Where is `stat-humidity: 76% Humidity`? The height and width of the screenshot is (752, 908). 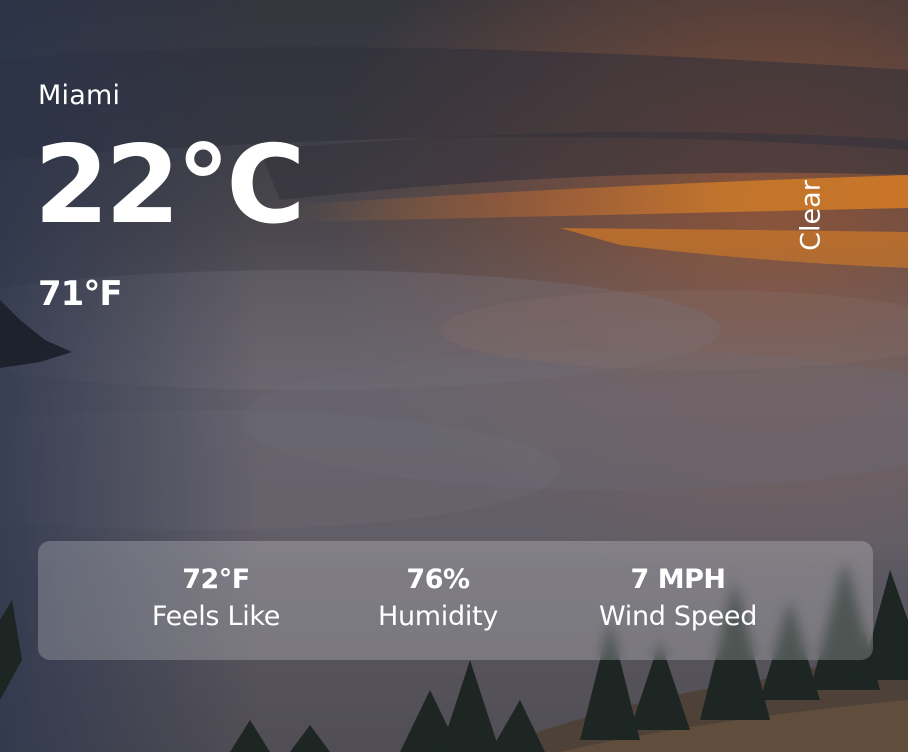
stat-humidity: 76% Humidity is located at coordinates (438, 600).